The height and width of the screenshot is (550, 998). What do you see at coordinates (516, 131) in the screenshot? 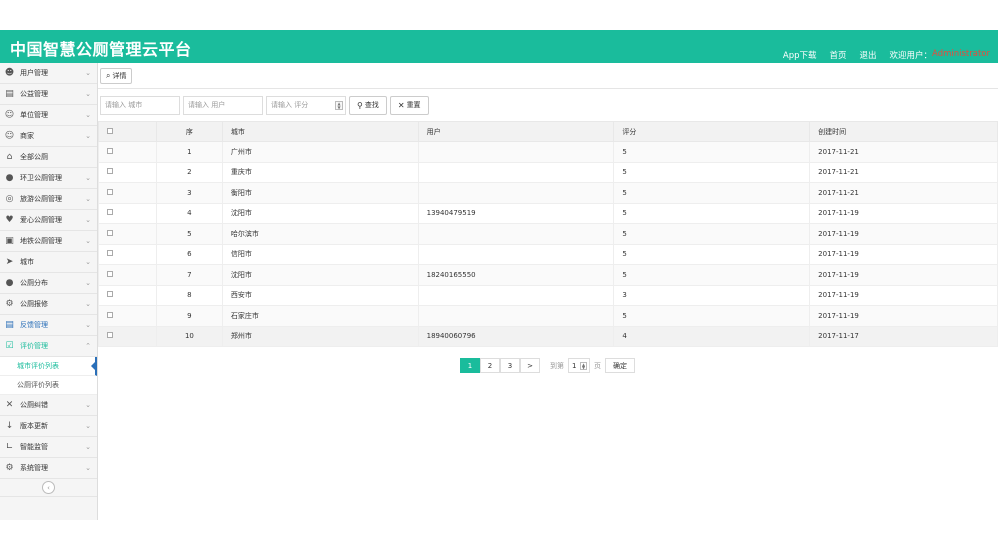
I see `col-user: 用户` at bounding box center [516, 131].